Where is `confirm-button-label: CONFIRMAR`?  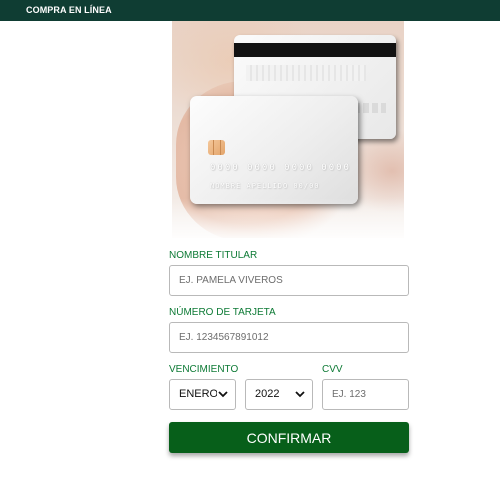 confirm-button-label: CONFIRMAR is located at coordinates (289, 437).